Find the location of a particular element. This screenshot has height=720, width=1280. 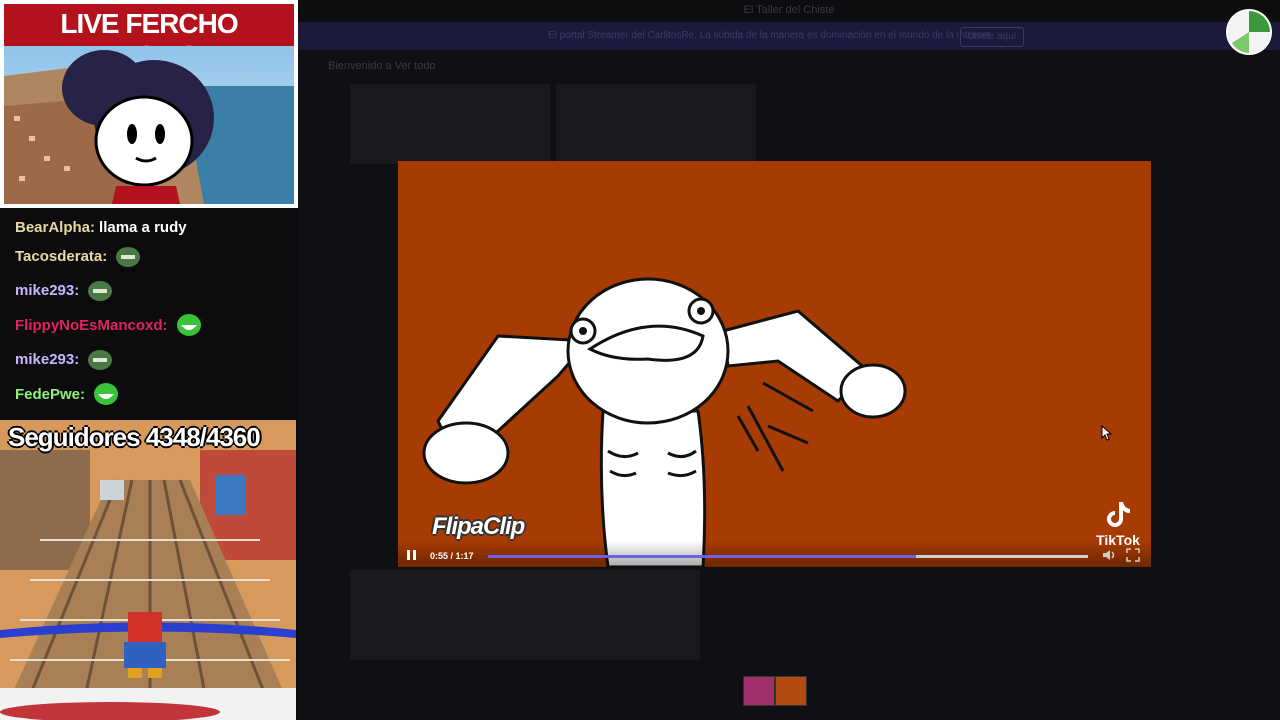

chat-username: FedePwe: is located at coordinates (50, 394).